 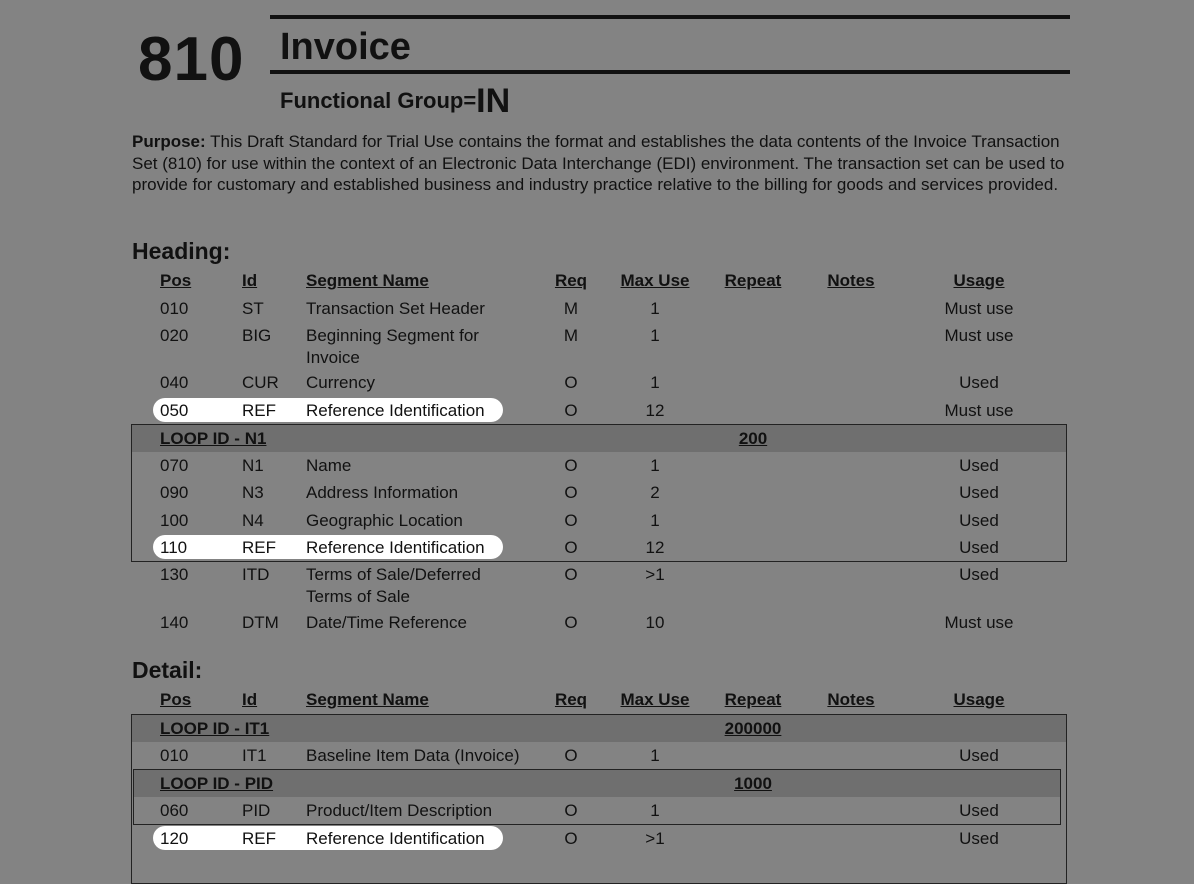 What do you see at coordinates (345, 47) in the screenshot?
I see `transaction-set-name: Invoice` at bounding box center [345, 47].